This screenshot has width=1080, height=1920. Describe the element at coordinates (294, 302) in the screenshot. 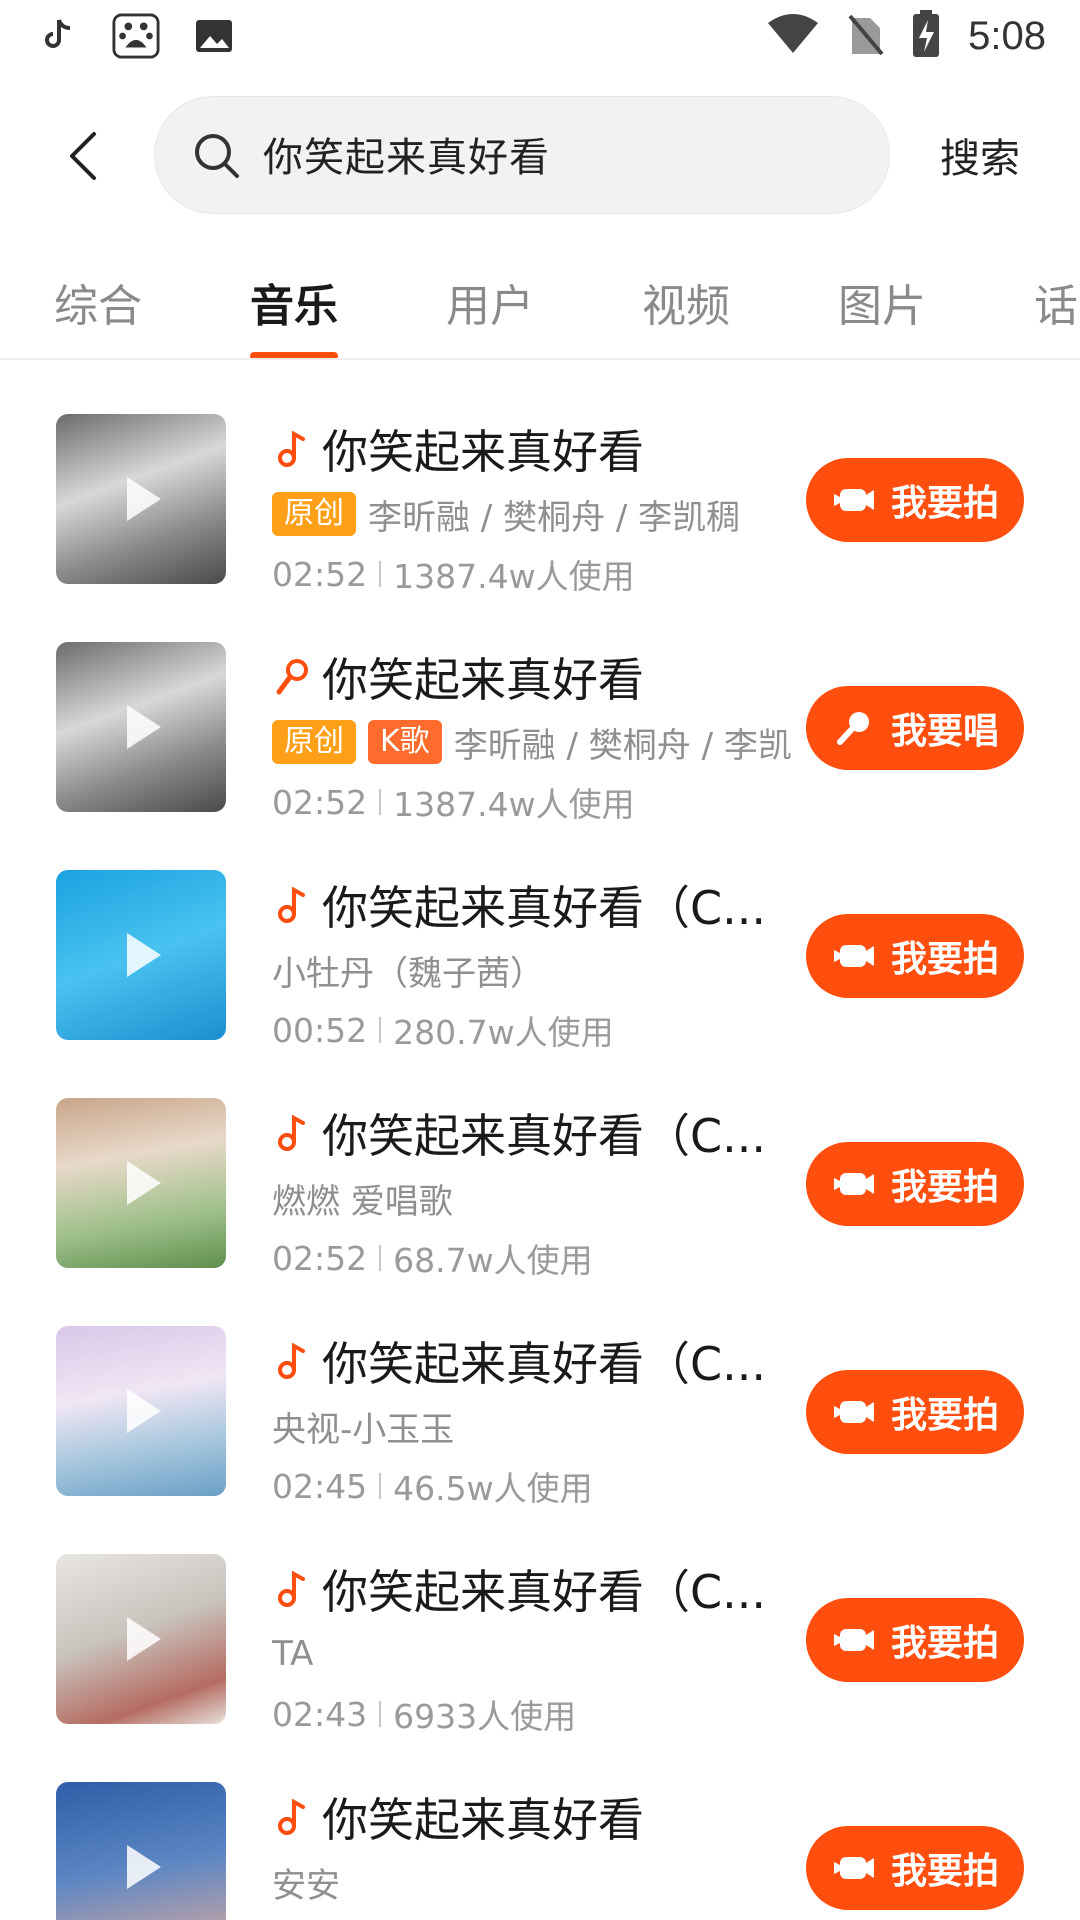

I see `tab-music: 音乐` at that location.